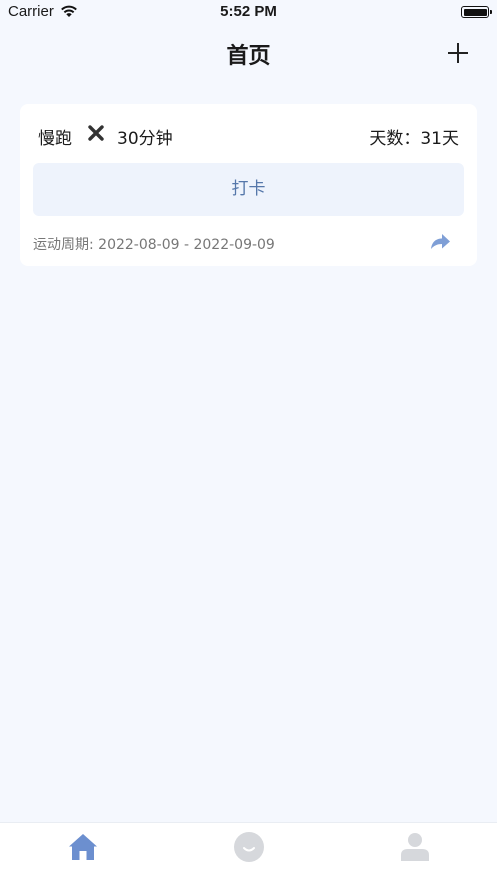 Image resolution: width=497 pixels, height=883 pixels. Describe the element at coordinates (154, 245) in the screenshot. I see `exercise-period: 运动周期: 2022-08-09 - 2022-09-09` at that location.